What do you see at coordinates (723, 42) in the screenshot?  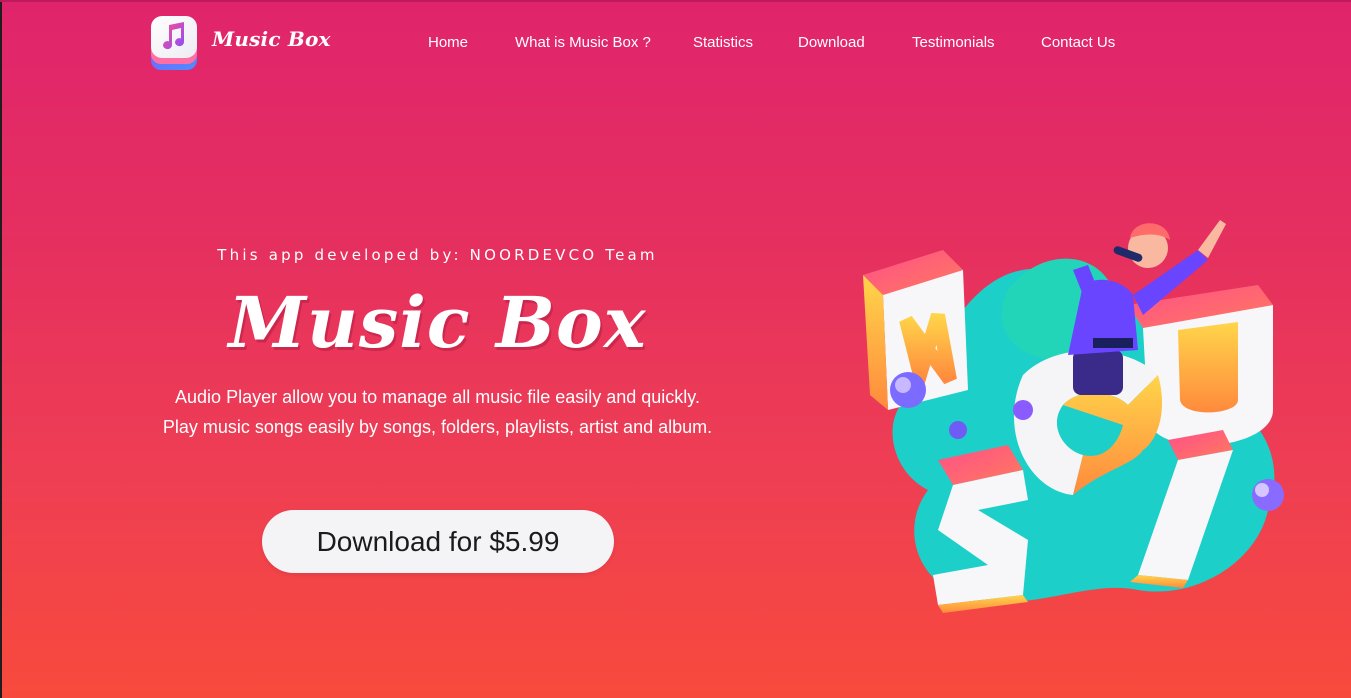 I see `nav-statistics: Statistics` at bounding box center [723, 42].